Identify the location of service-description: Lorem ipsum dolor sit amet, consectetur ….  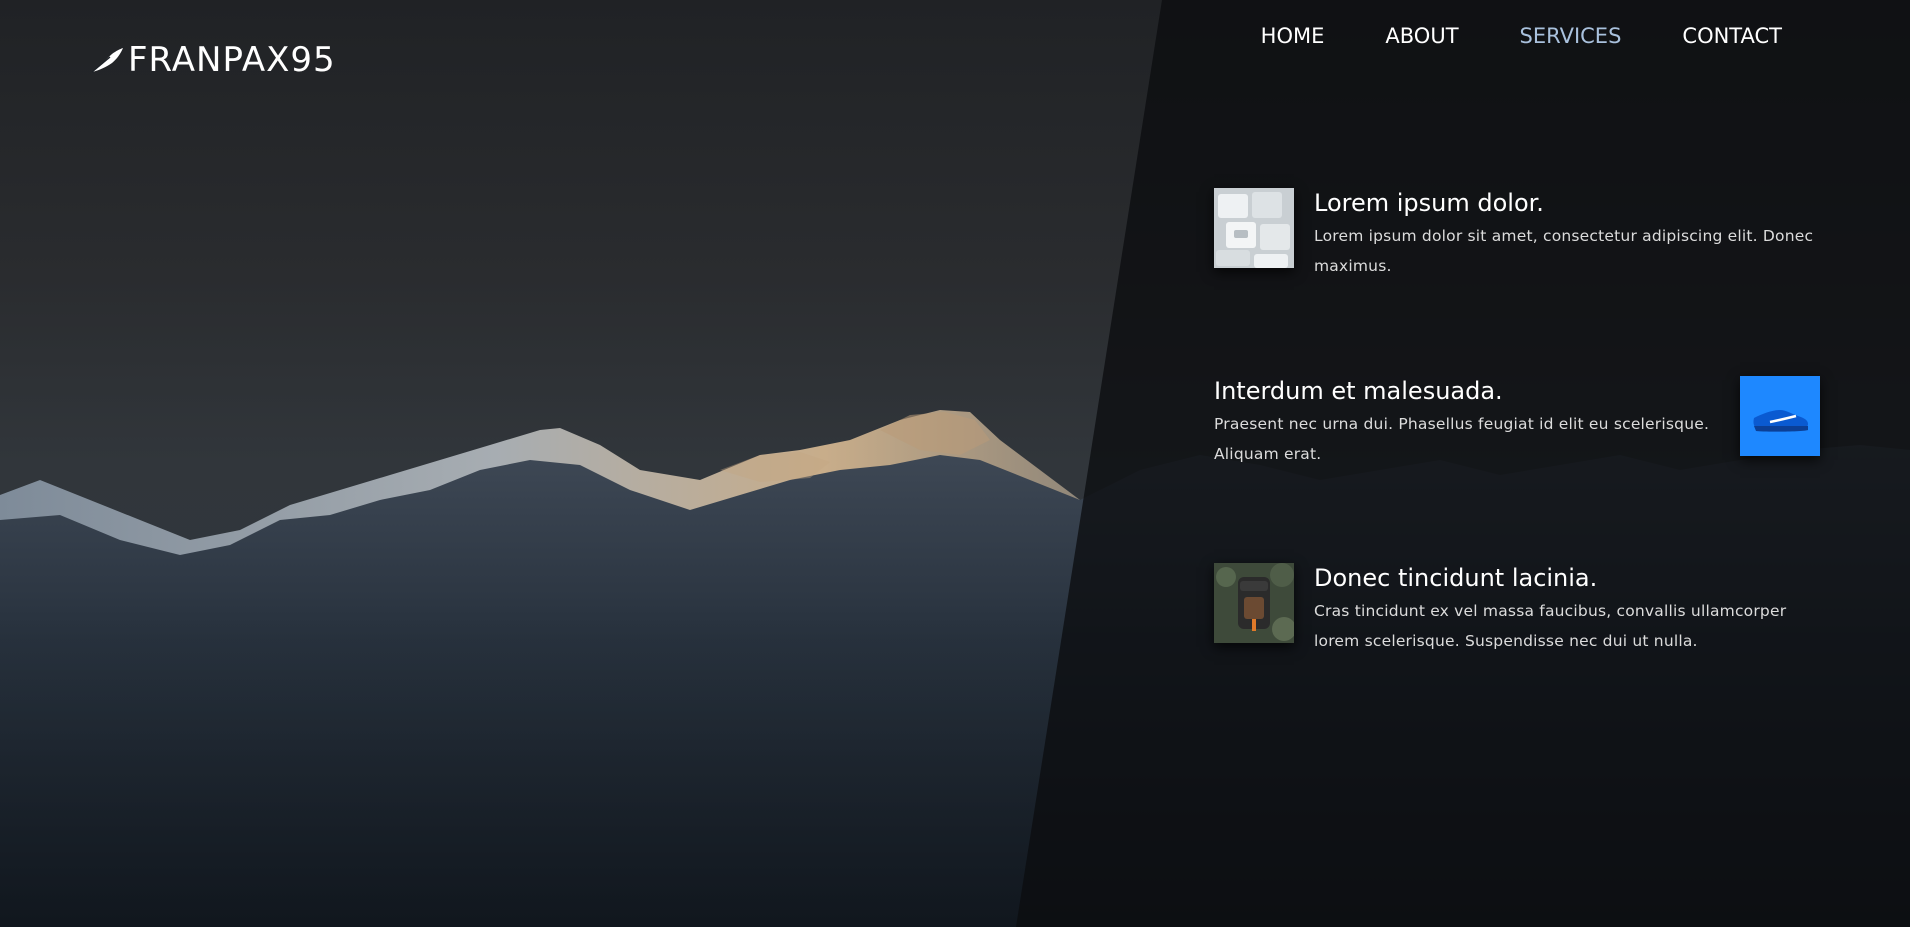
(1564, 251).